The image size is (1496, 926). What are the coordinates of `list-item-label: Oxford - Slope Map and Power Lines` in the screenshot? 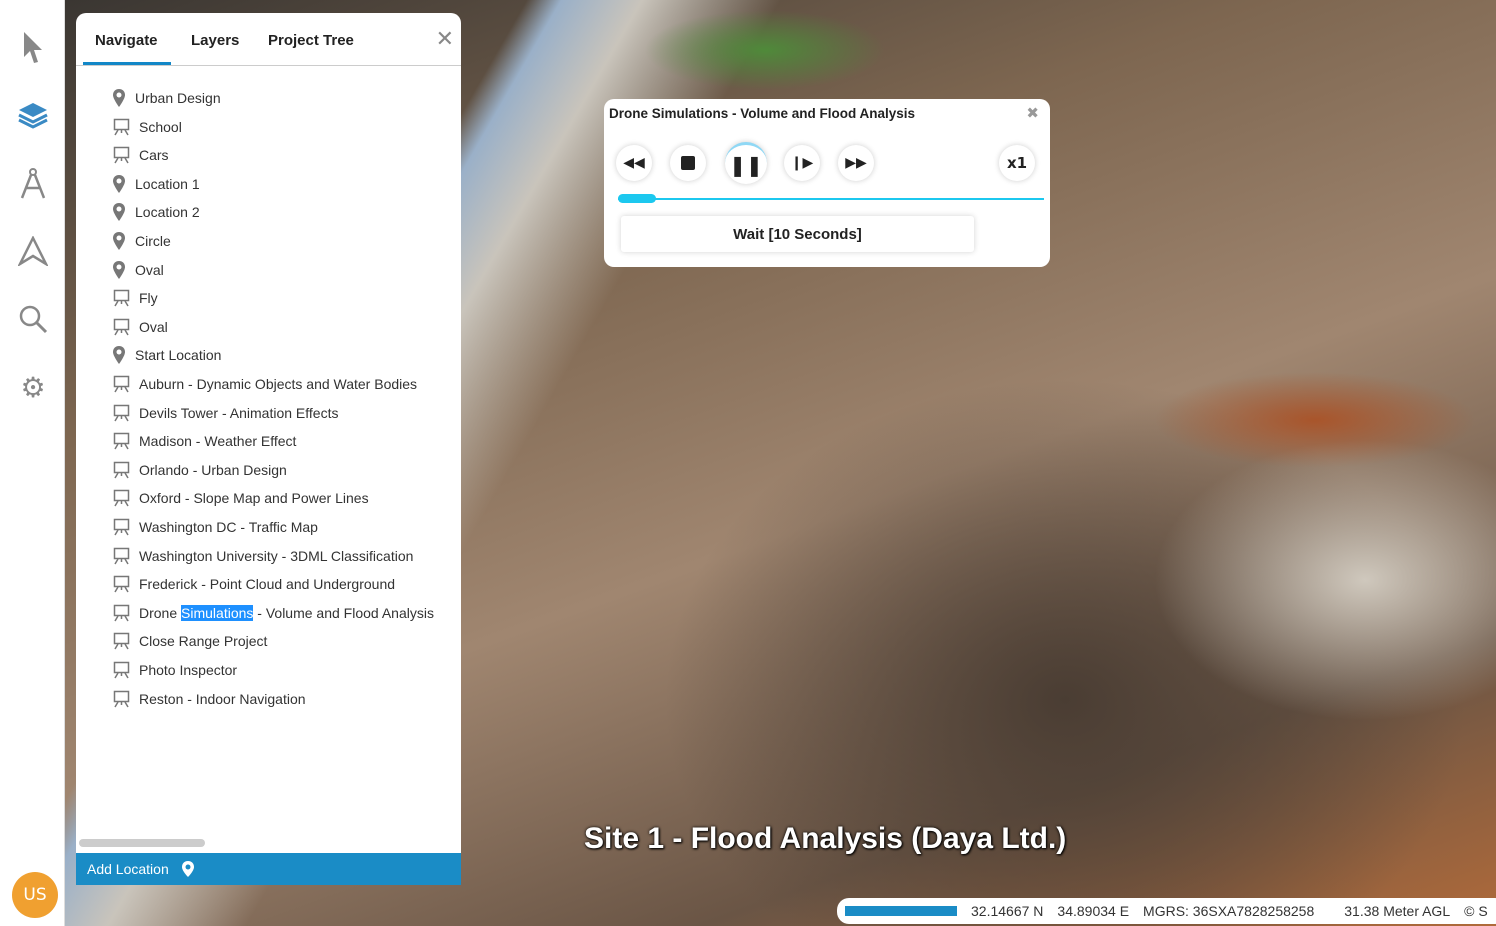 It's located at (254, 498).